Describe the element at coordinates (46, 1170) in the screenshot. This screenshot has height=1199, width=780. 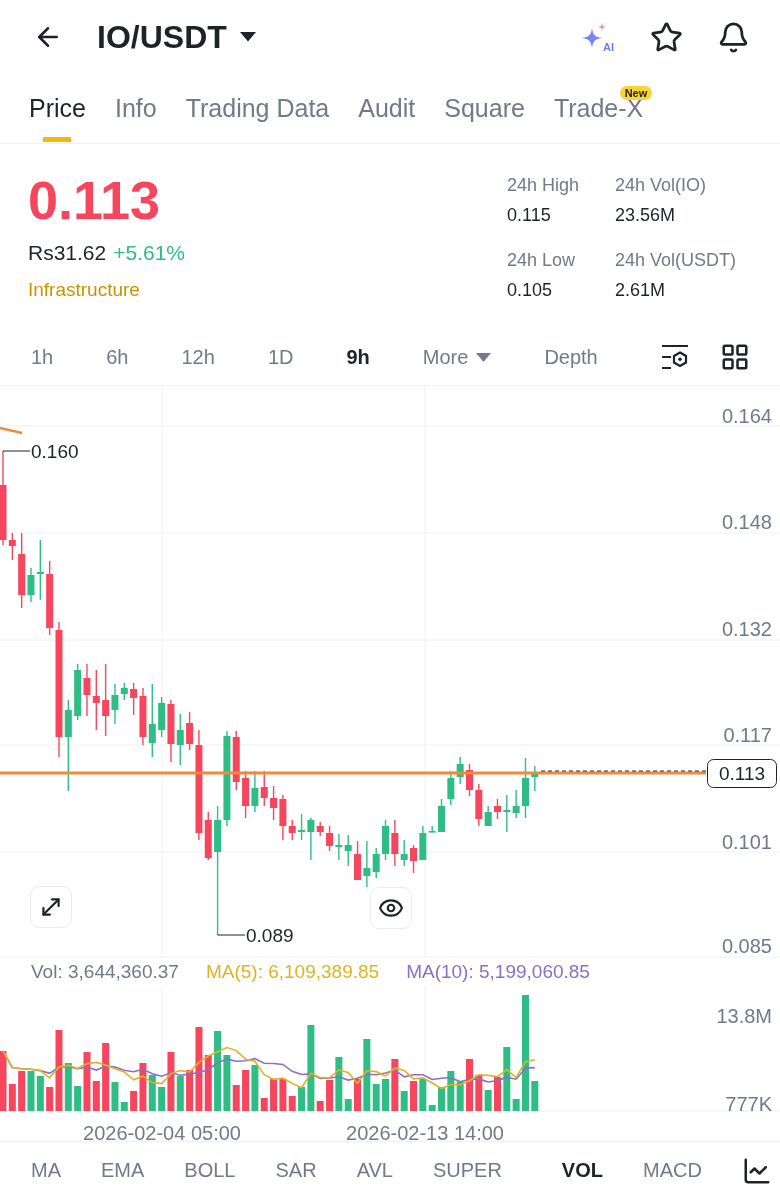
I see `indicator-tab: MA` at that location.